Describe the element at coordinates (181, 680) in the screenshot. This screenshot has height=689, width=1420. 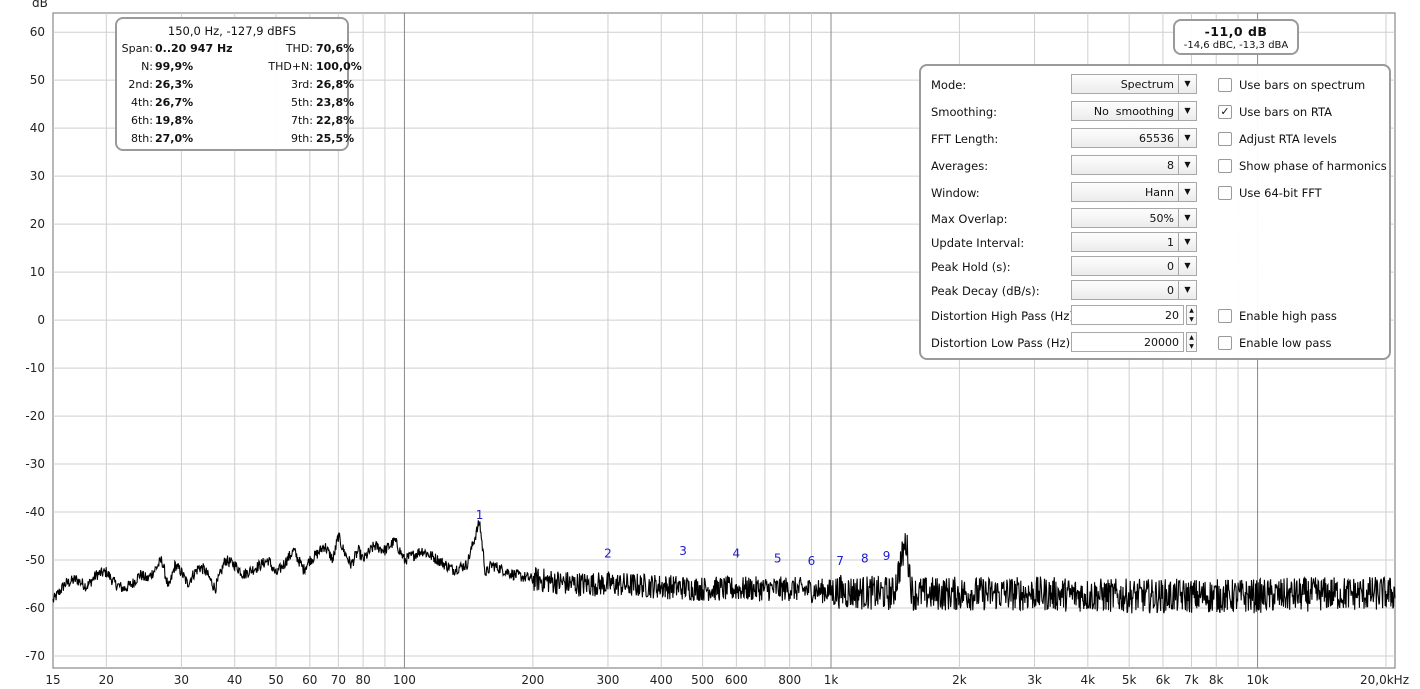
I see `x-tick-label: 30` at that location.